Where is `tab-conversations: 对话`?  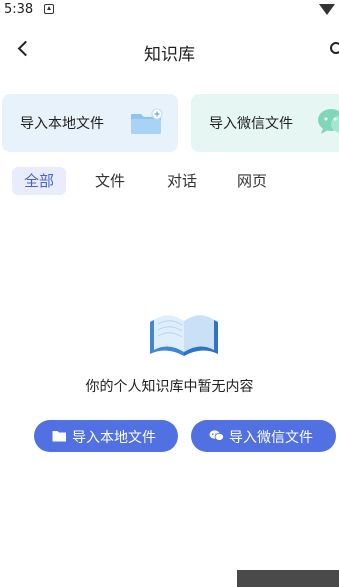 tab-conversations: 对话 is located at coordinates (182, 181).